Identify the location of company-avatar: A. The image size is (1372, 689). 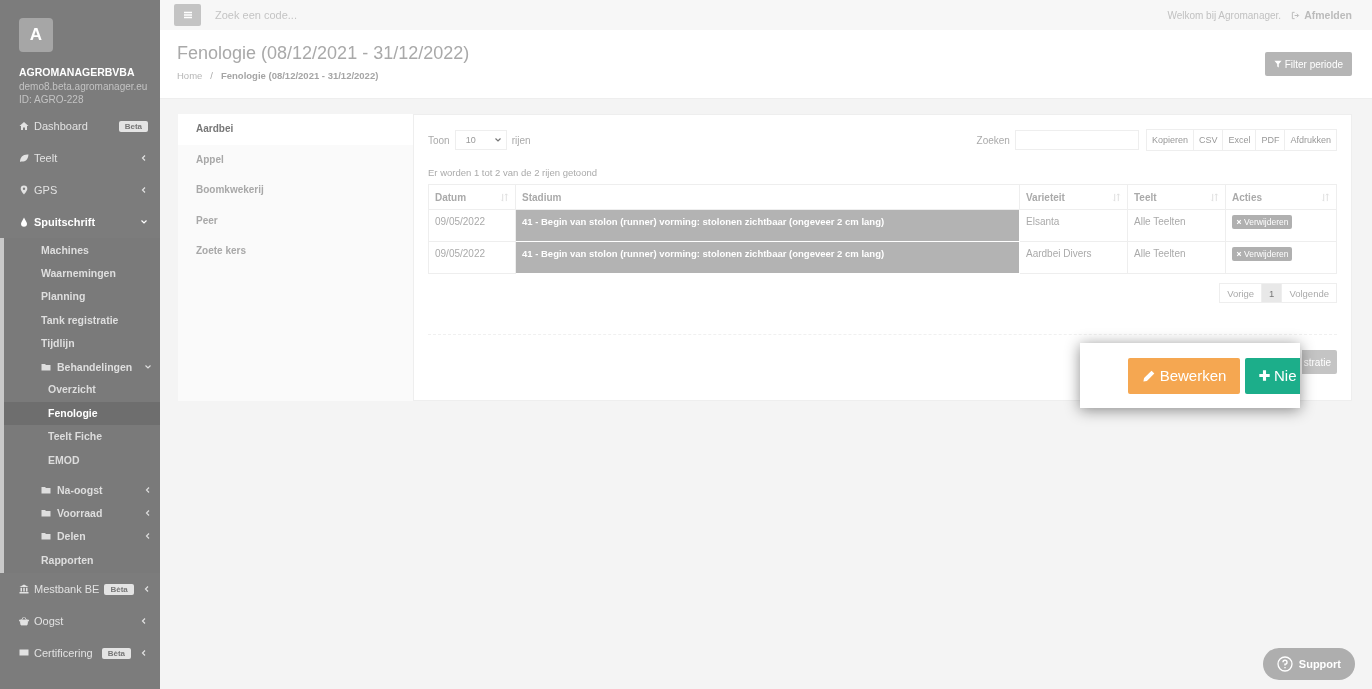
(36, 35).